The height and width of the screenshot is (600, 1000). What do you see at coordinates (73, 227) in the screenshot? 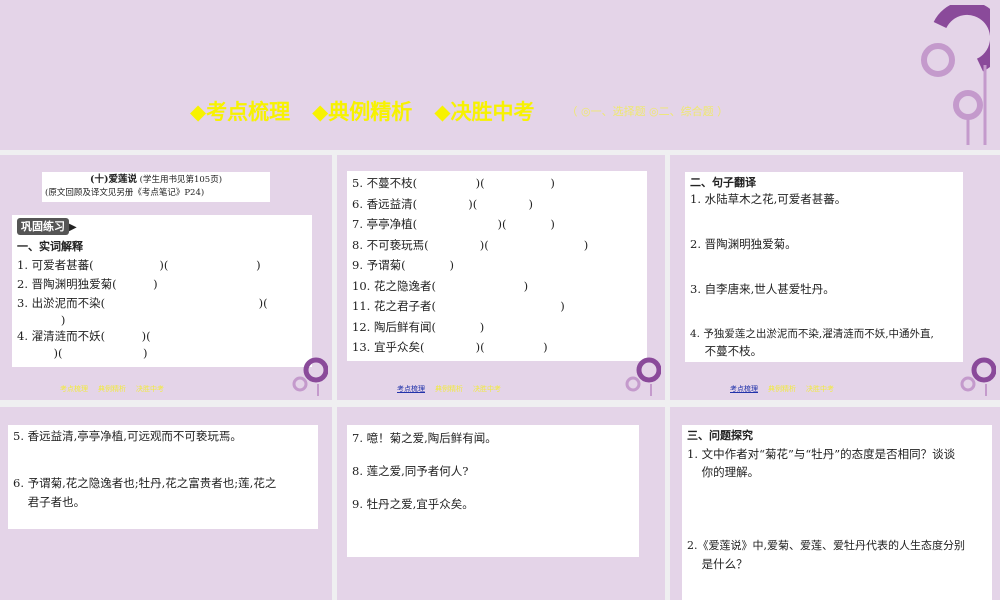
I see `play-icon: ▶` at bounding box center [73, 227].